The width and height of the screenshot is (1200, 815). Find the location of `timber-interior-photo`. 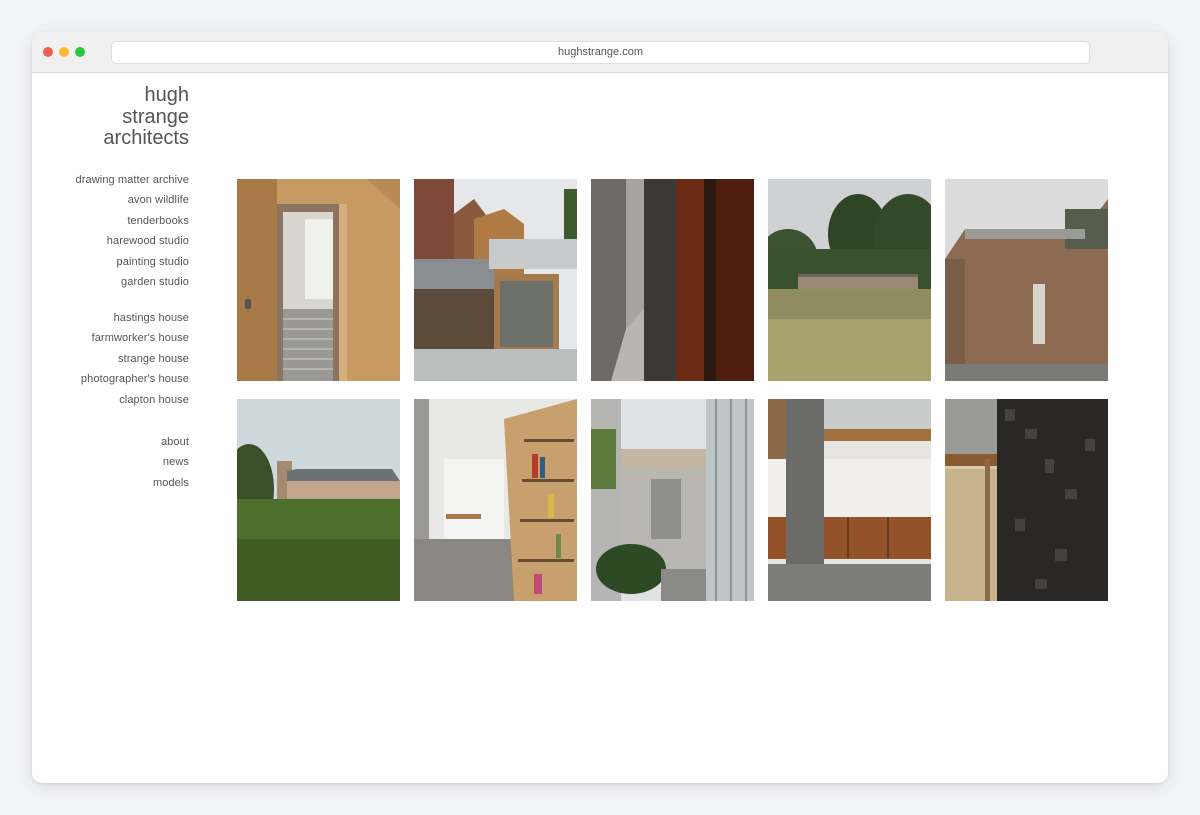

timber-interior-photo is located at coordinates (318, 280).